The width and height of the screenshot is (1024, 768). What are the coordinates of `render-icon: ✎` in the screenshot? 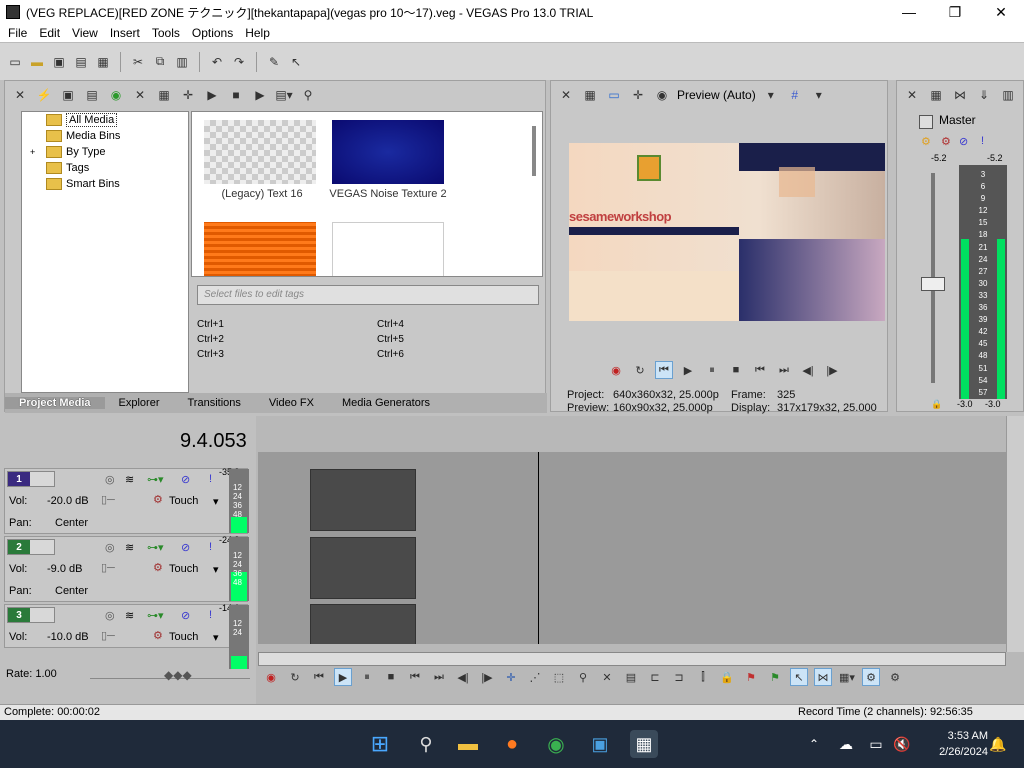 It's located at (274, 62).